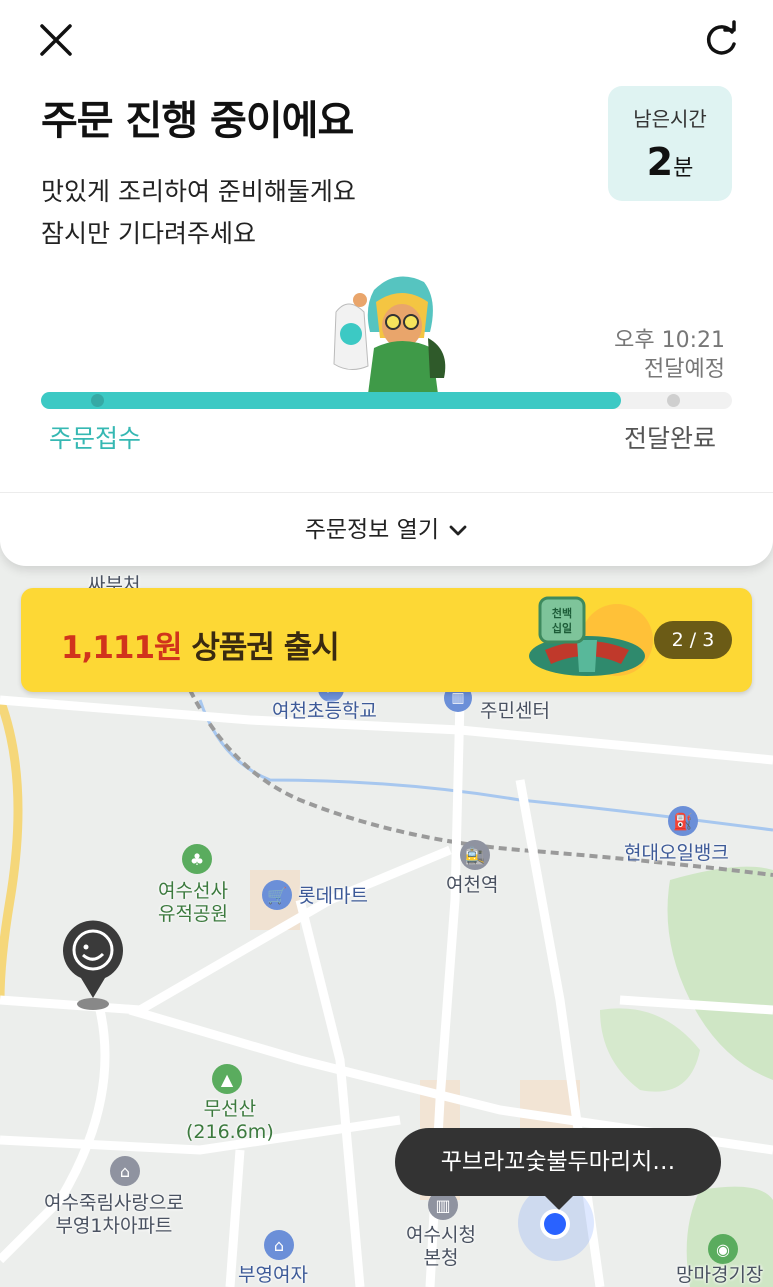 The image size is (773, 1287). Describe the element at coordinates (673, 400) in the screenshot. I see `progress-dot-end` at that location.